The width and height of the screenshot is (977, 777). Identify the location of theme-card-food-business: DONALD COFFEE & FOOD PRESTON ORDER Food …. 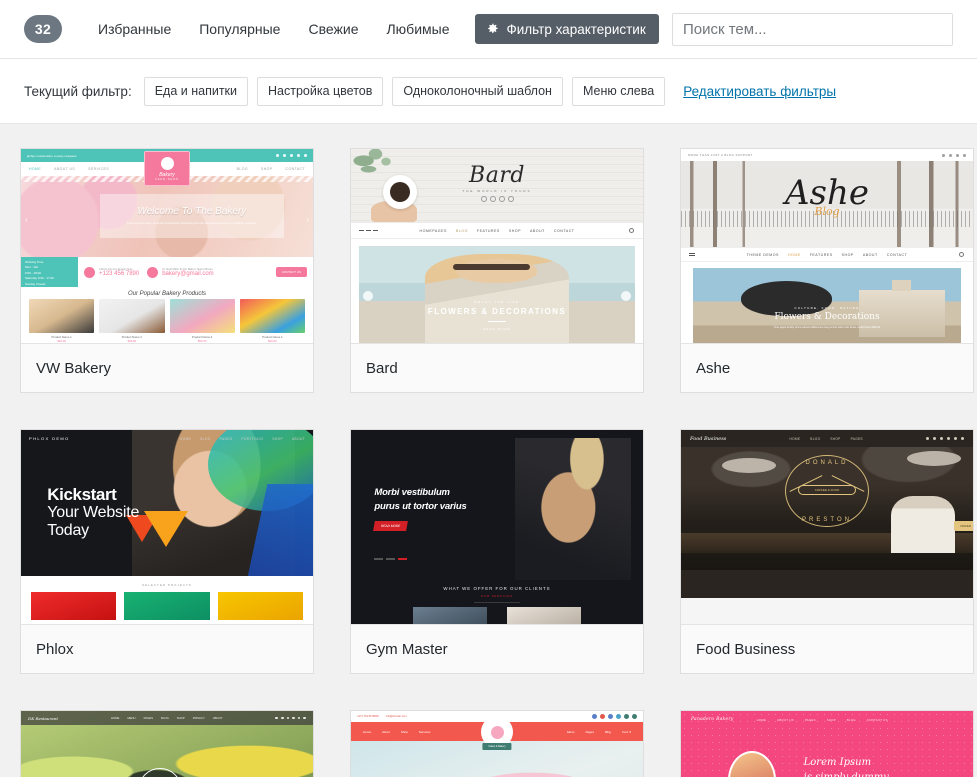
(827, 551).